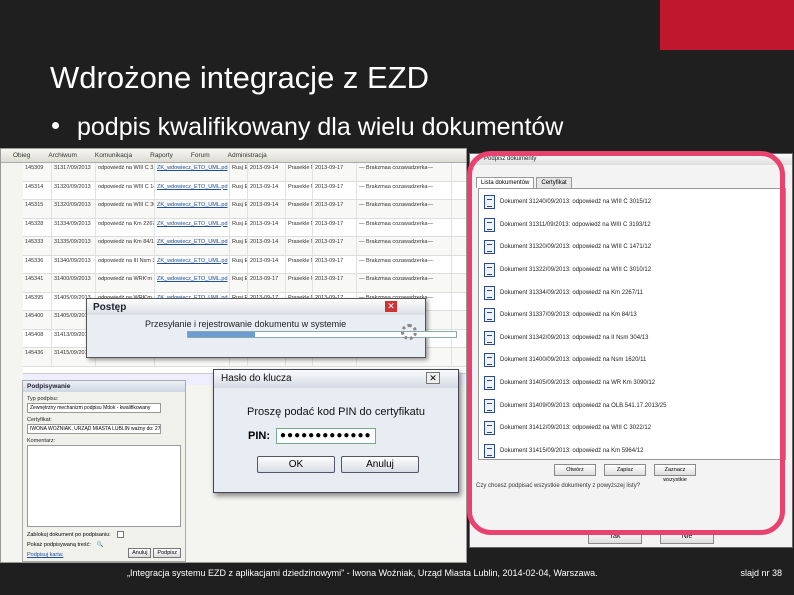 Image resolution: width=794 pixels, height=595 pixels. What do you see at coordinates (74, 264) in the screenshot?
I see `table-cell: 31340/09/2013` at bounding box center [74, 264].